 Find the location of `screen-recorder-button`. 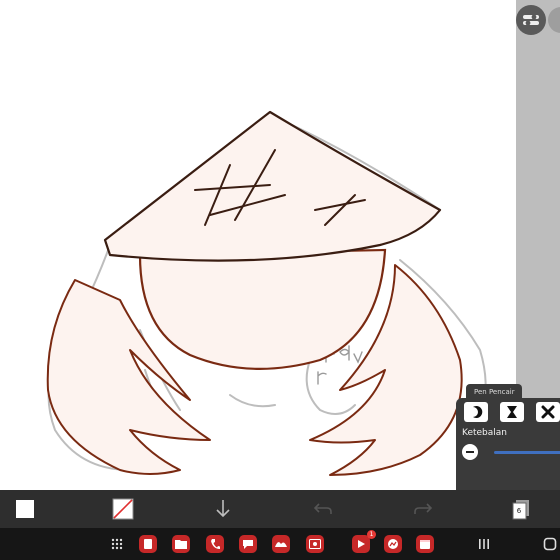

screen-recorder-button is located at coordinates (315, 544).